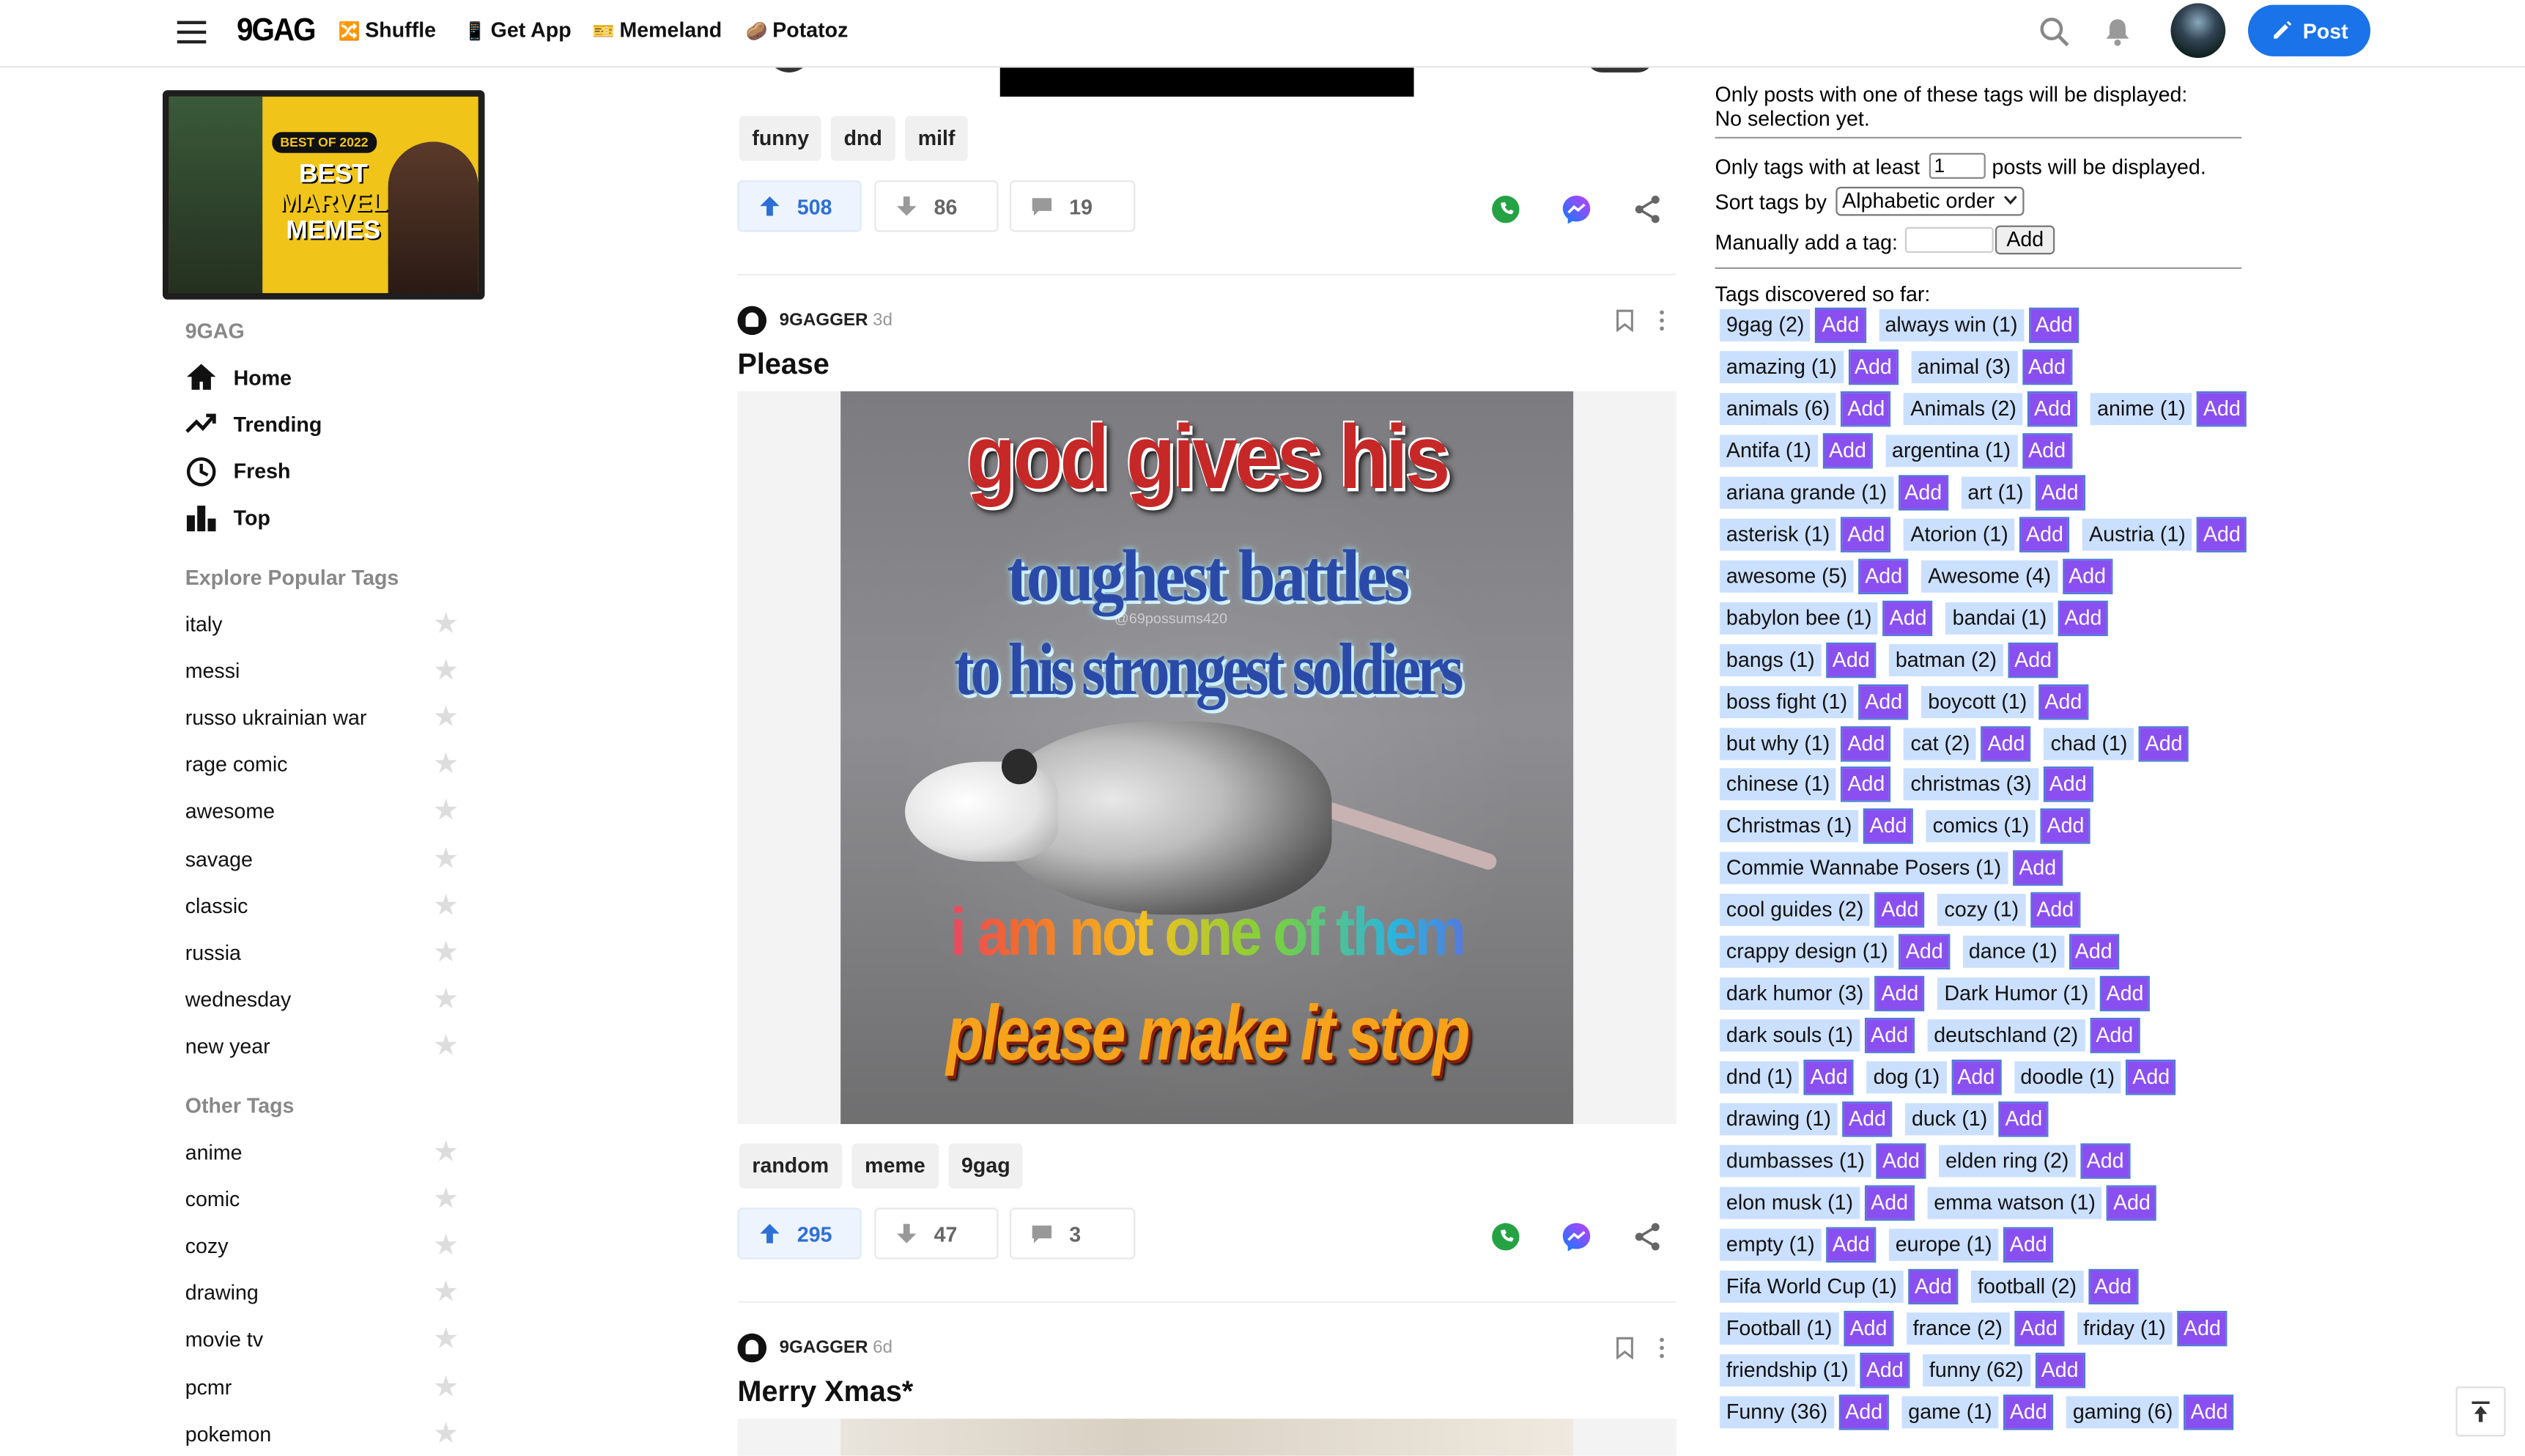  I want to click on sidebar-tag-item: italy ★, so click(322, 625).